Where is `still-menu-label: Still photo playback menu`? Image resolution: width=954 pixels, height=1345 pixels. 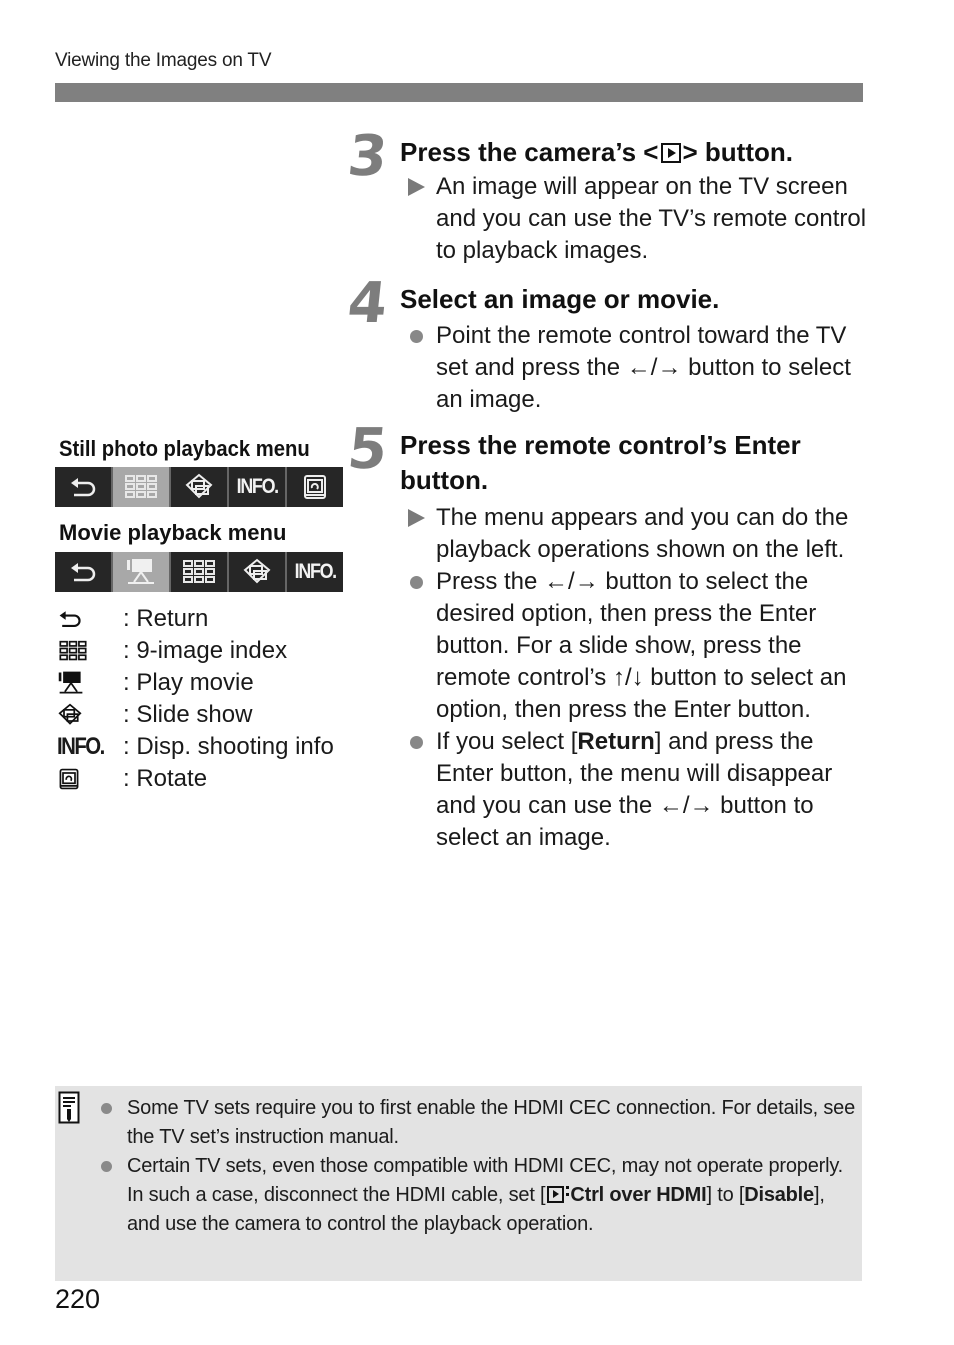 still-menu-label: Still photo playback menu is located at coordinates (184, 448).